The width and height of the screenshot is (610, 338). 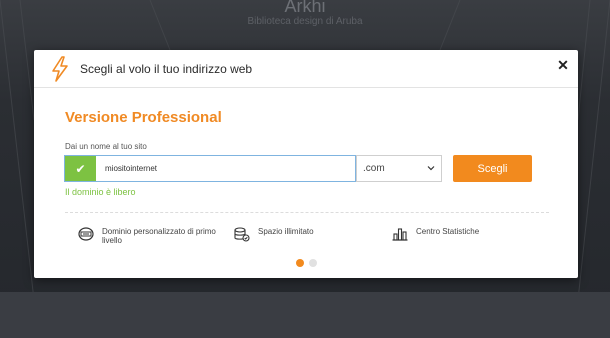 I want to click on background-title: Arkhi, so click(x=305, y=8).